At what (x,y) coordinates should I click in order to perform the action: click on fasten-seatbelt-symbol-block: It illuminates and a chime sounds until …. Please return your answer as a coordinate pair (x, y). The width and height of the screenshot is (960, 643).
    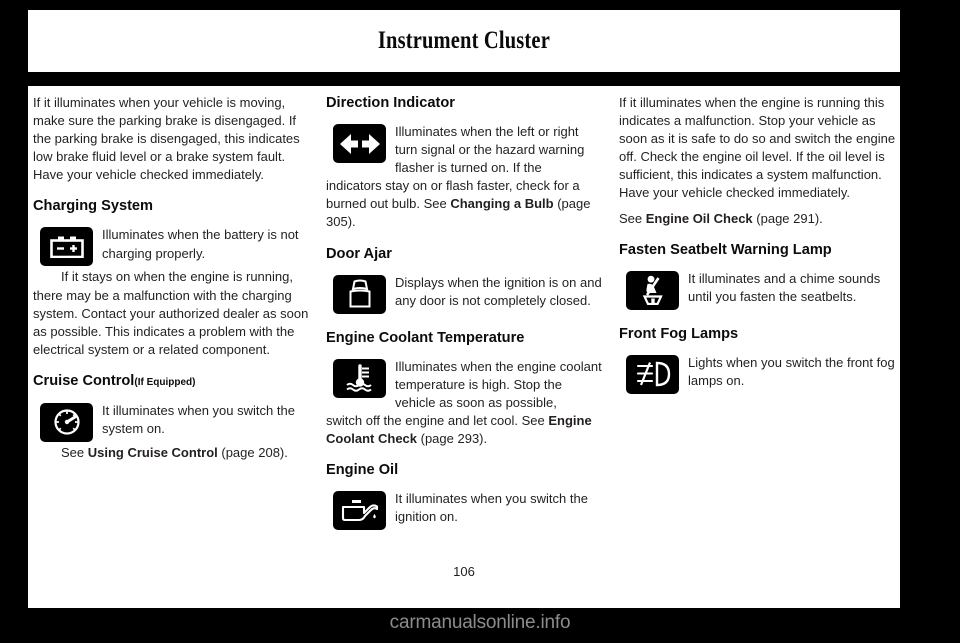
    Looking at the image, I should click on (757, 291).